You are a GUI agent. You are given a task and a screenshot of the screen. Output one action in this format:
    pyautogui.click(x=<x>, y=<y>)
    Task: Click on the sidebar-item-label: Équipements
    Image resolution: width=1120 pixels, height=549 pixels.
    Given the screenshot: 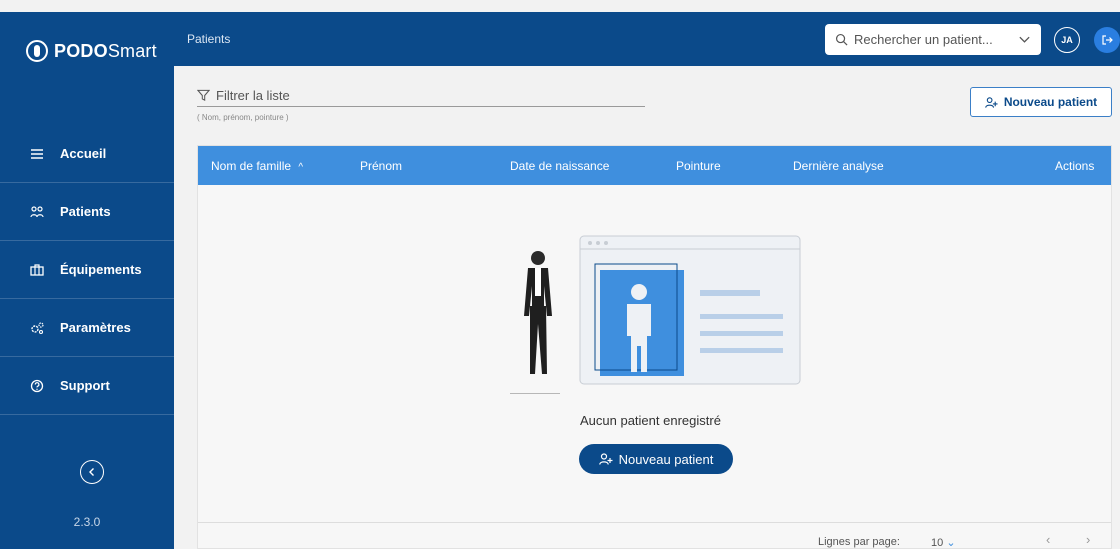 What is the action you would take?
    pyautogui.click(x=101, y=269)
    